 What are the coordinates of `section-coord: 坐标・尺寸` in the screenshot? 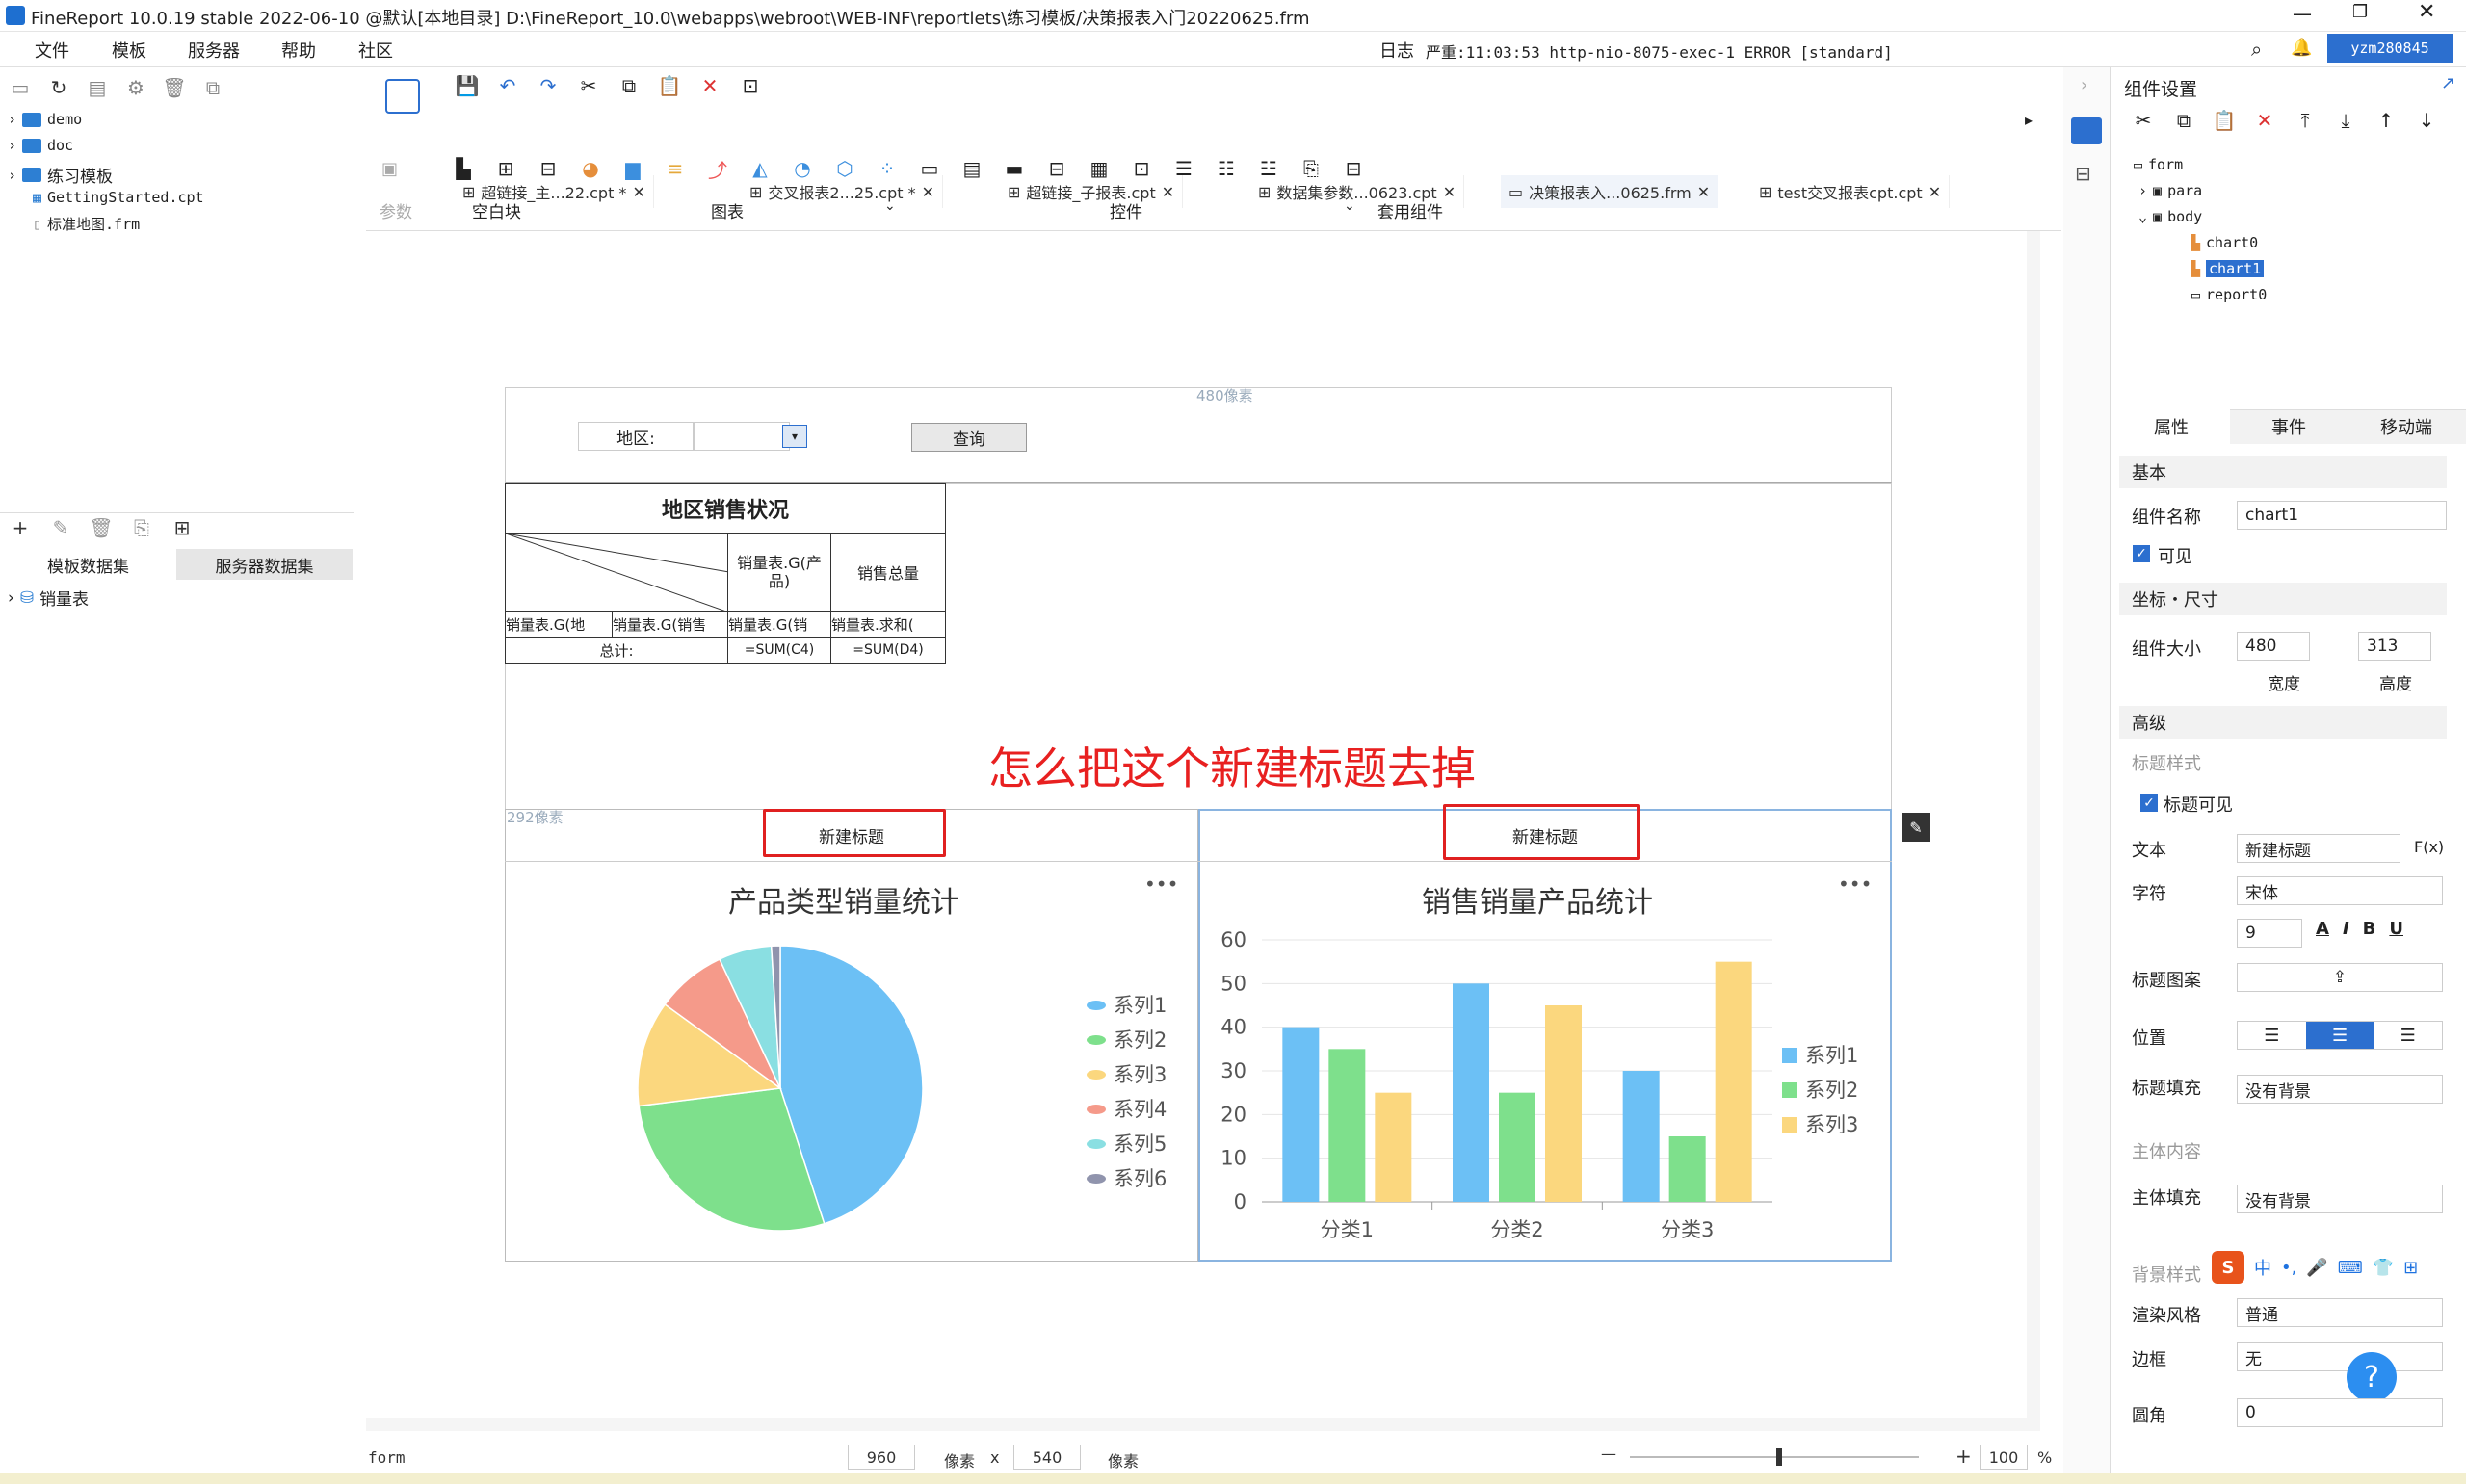 It's located at (2283, 599).